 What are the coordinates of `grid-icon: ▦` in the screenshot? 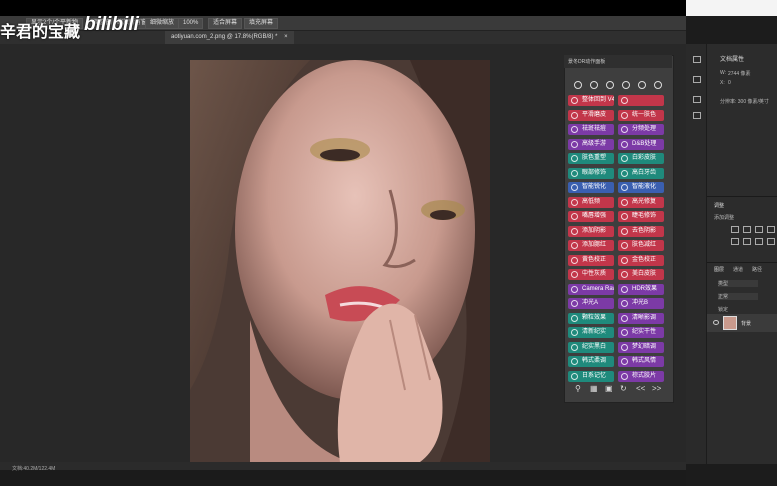 It's located at (594, 388).